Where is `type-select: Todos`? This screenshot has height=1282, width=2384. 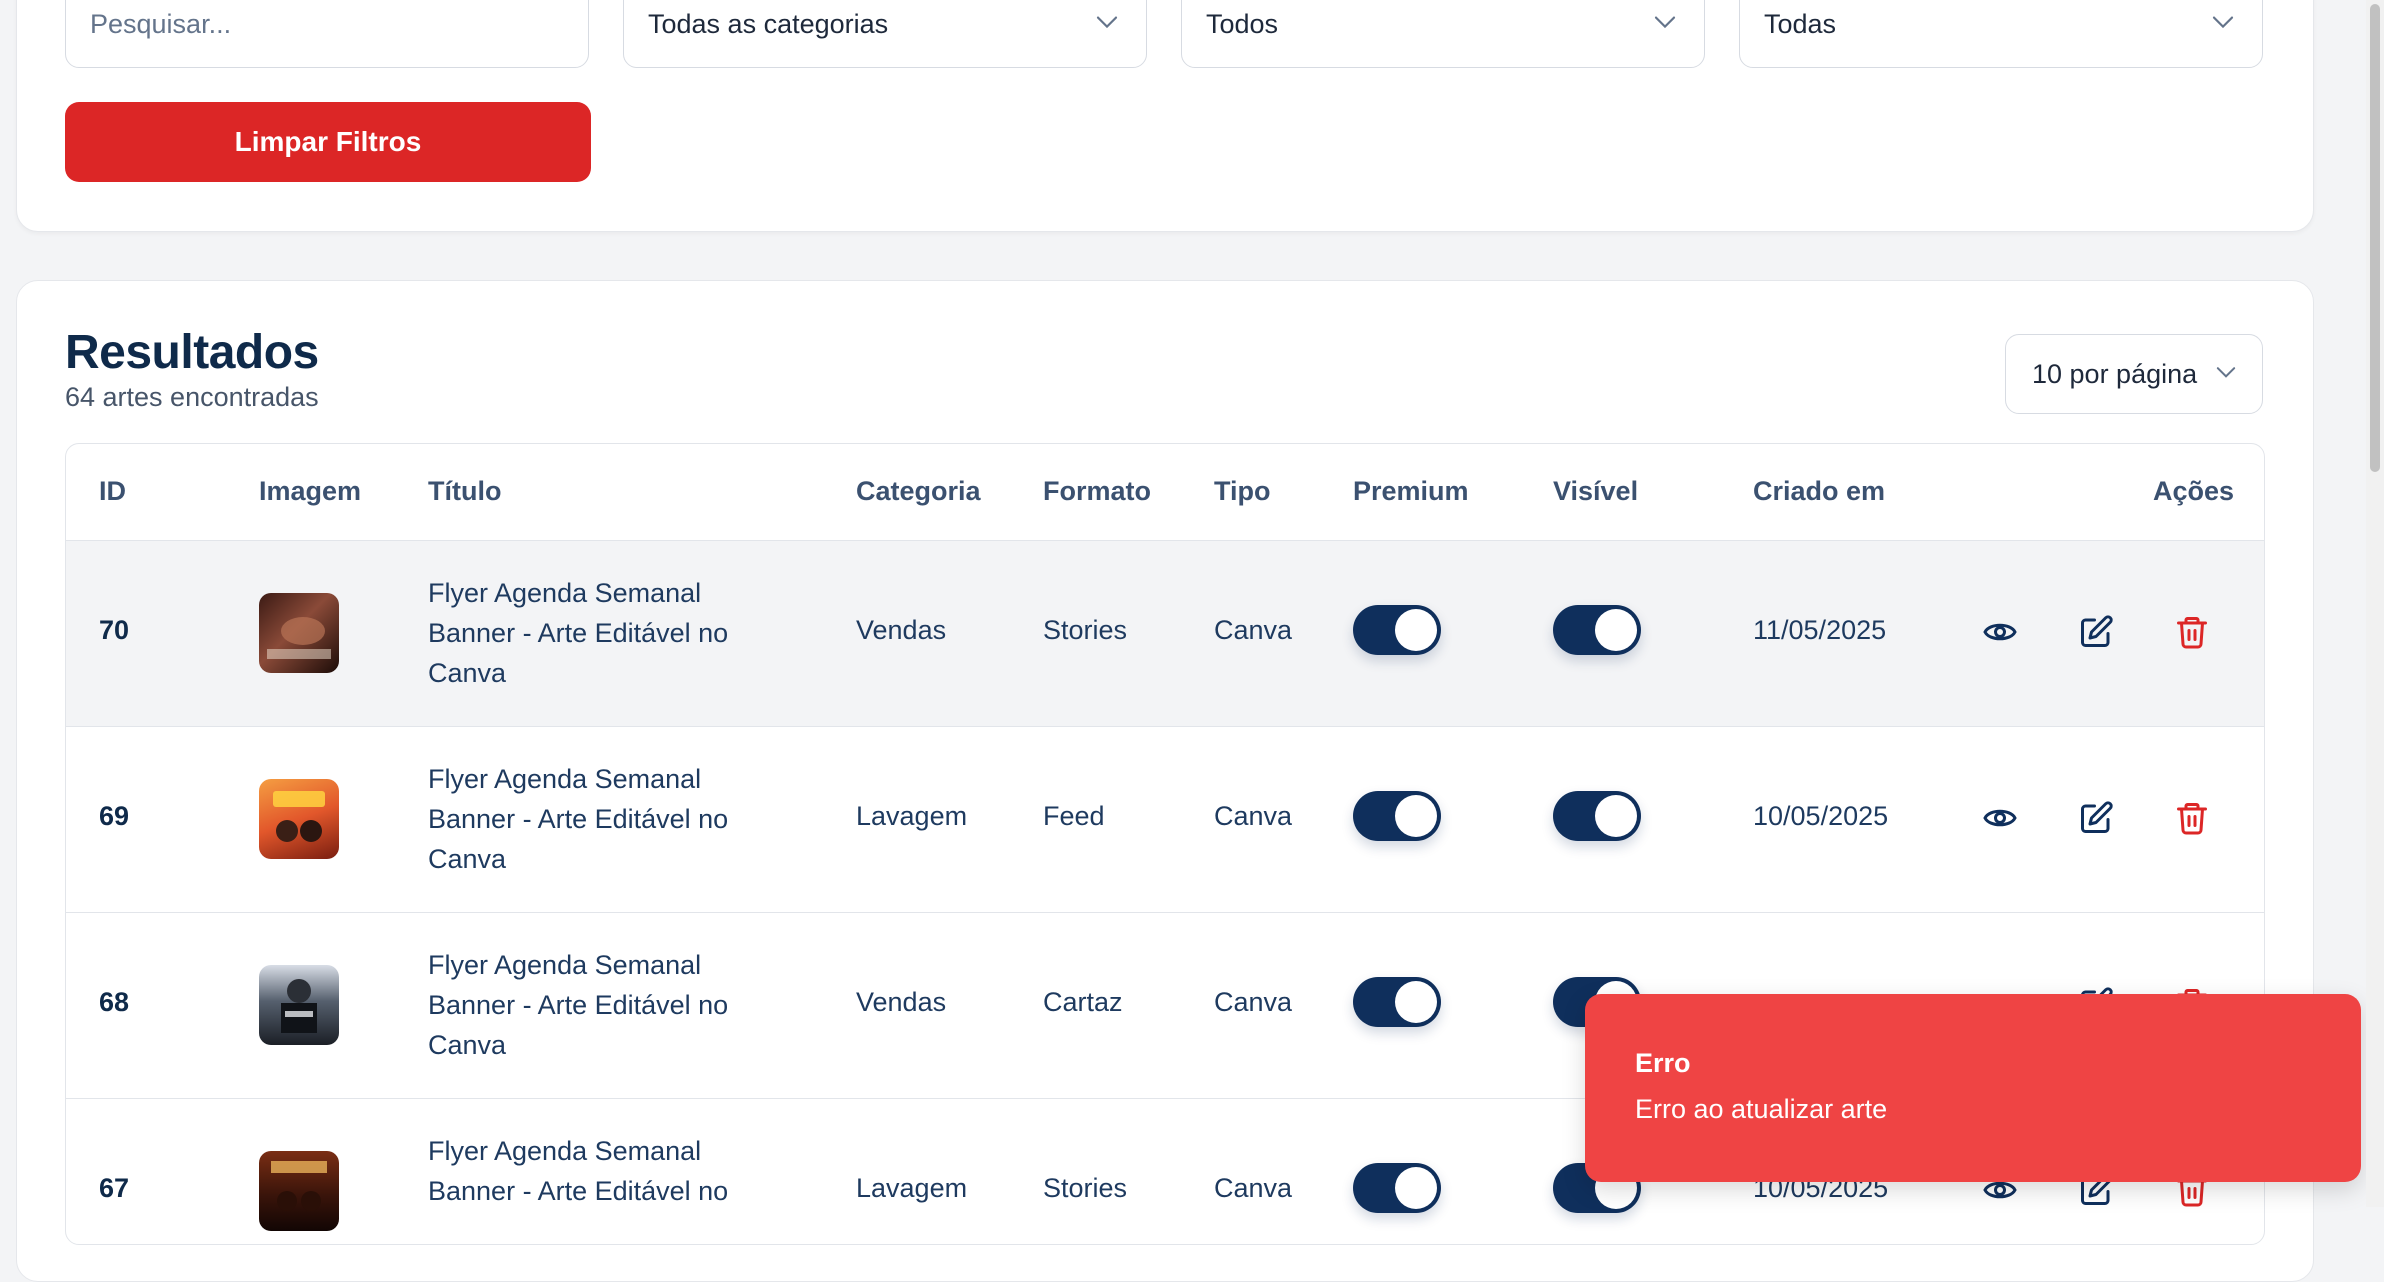
type-select: Todos is located at coordinates (1443, 34).